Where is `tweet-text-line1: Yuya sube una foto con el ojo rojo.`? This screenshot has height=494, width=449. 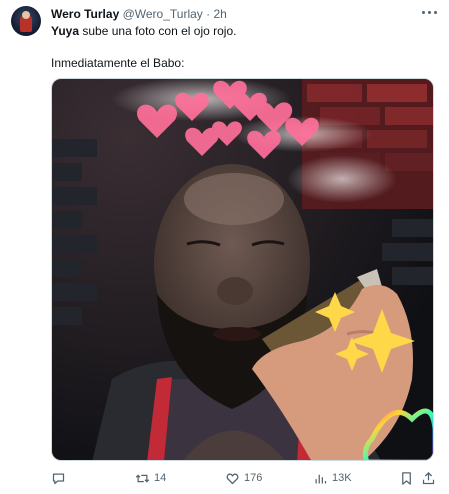
tweet-text-line1: Yuya sube una foto con el ojo rojo. is located at coordinates (143, 31).